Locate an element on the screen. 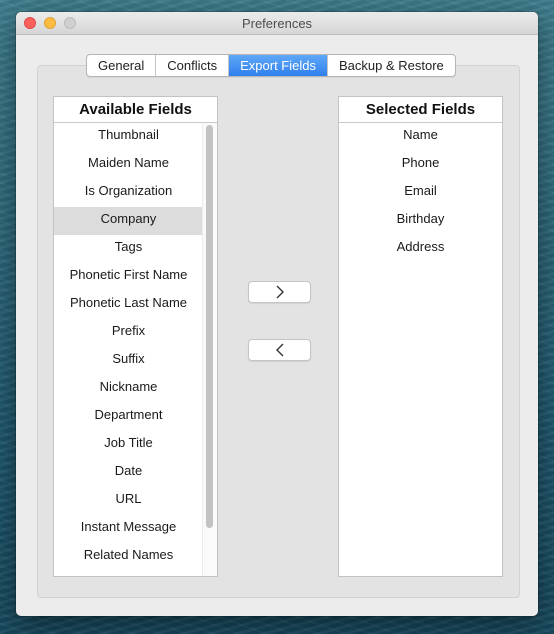  list-item: Name is located at coordinates (420, 137).